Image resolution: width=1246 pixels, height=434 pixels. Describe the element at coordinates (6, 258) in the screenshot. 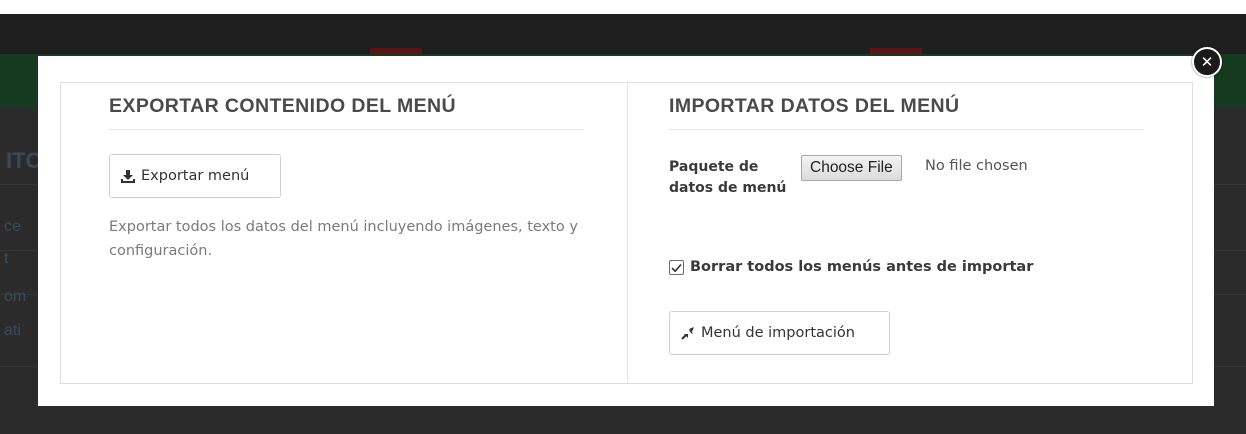

I see `backdrop-text-fragment: t` at that location.